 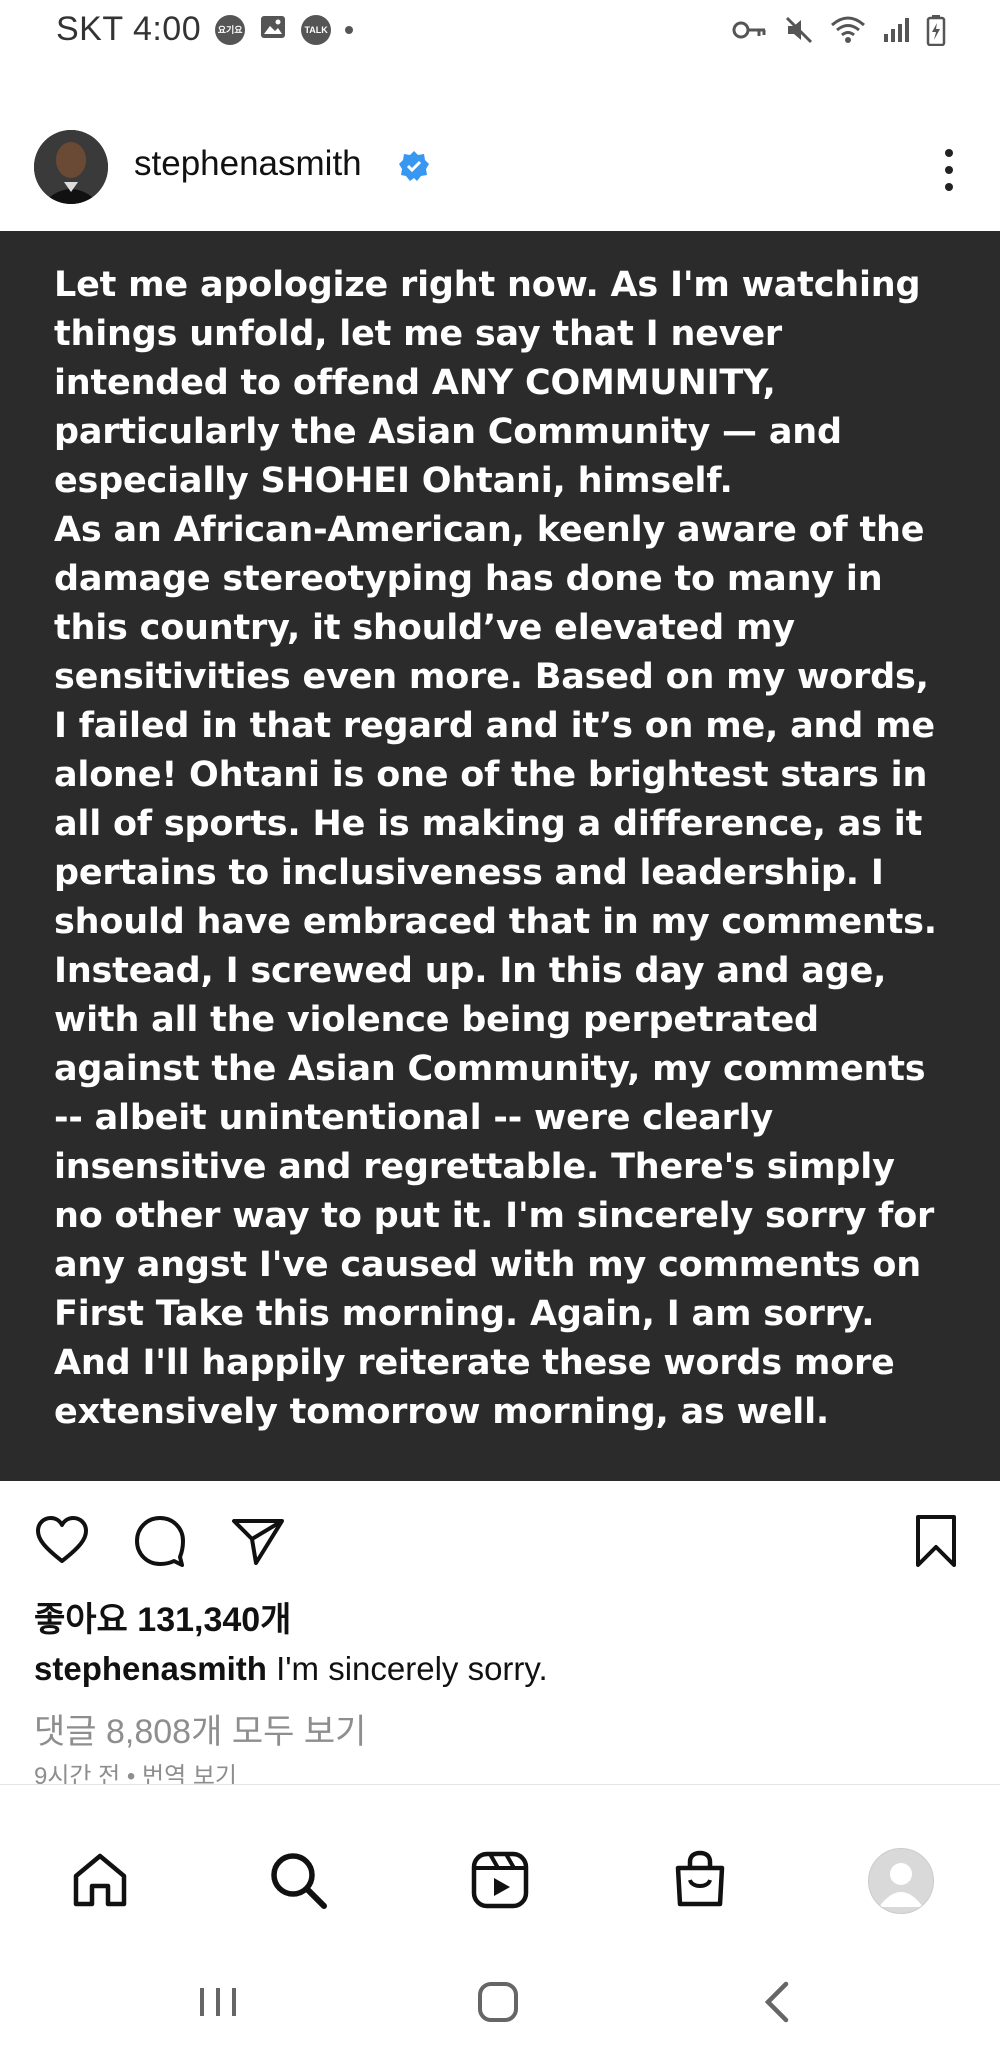 What do you see at coordinates (436, 1020) in the screenshot?
I see `statement-line: with all the violence being perpetrated` at bounding box center [436, 1020].